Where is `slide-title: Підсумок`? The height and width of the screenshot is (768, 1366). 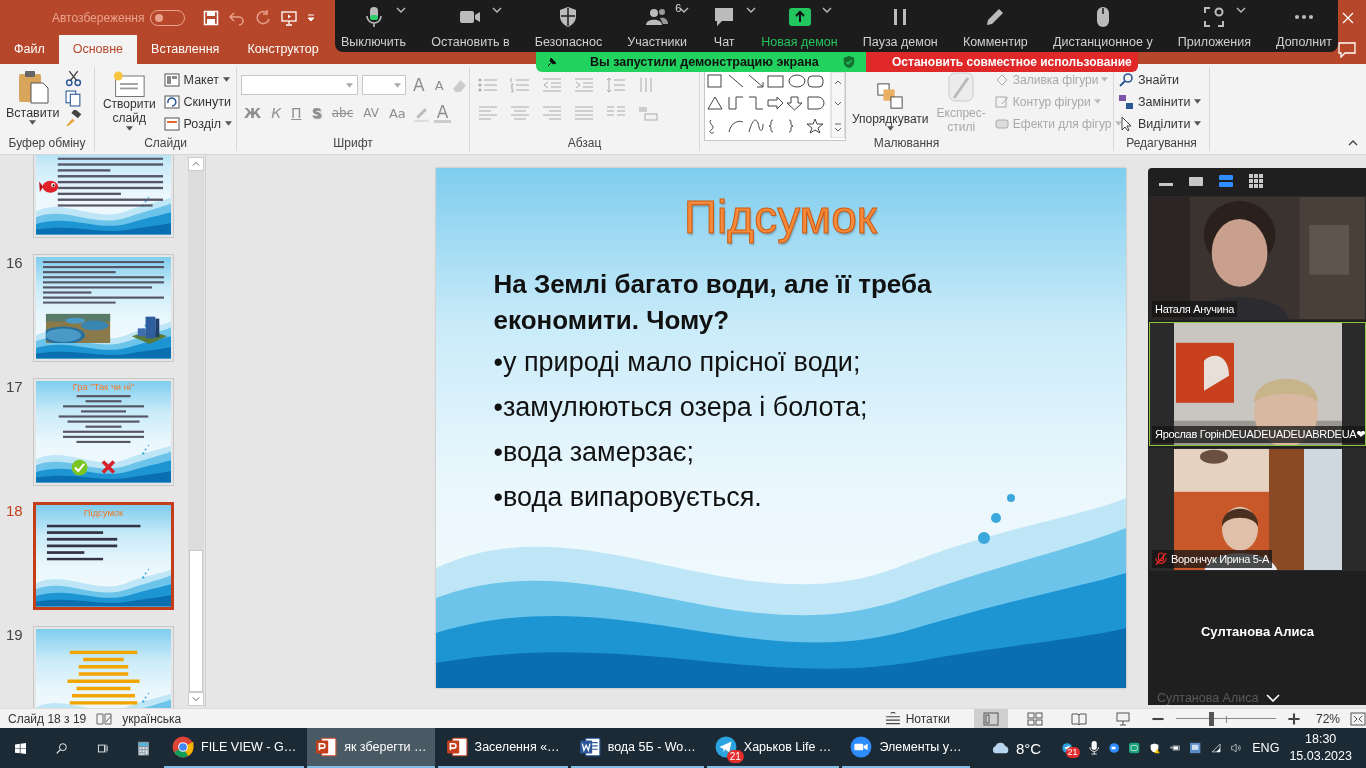
slide-title: Підсумок is located at coordinates (103, 512).